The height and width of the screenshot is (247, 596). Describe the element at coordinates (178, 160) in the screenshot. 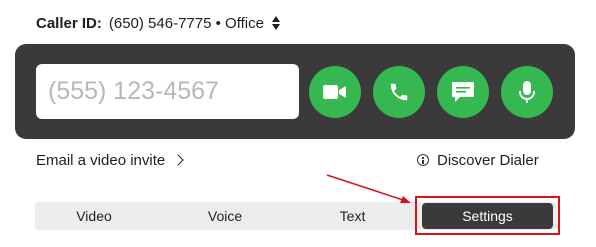

I see `chevron-right-icon` at that location.